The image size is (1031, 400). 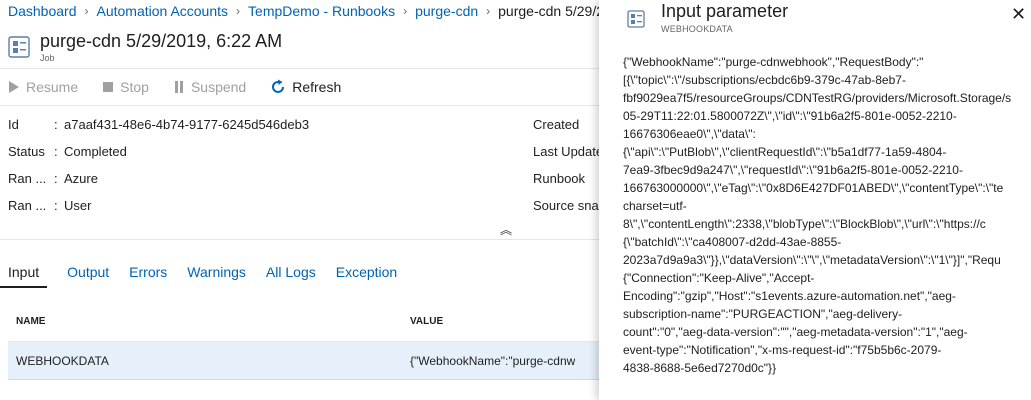 What do you see at coordinates (300, 239) in the screenshot?
I see `divider` at bounding box center [300, 239].